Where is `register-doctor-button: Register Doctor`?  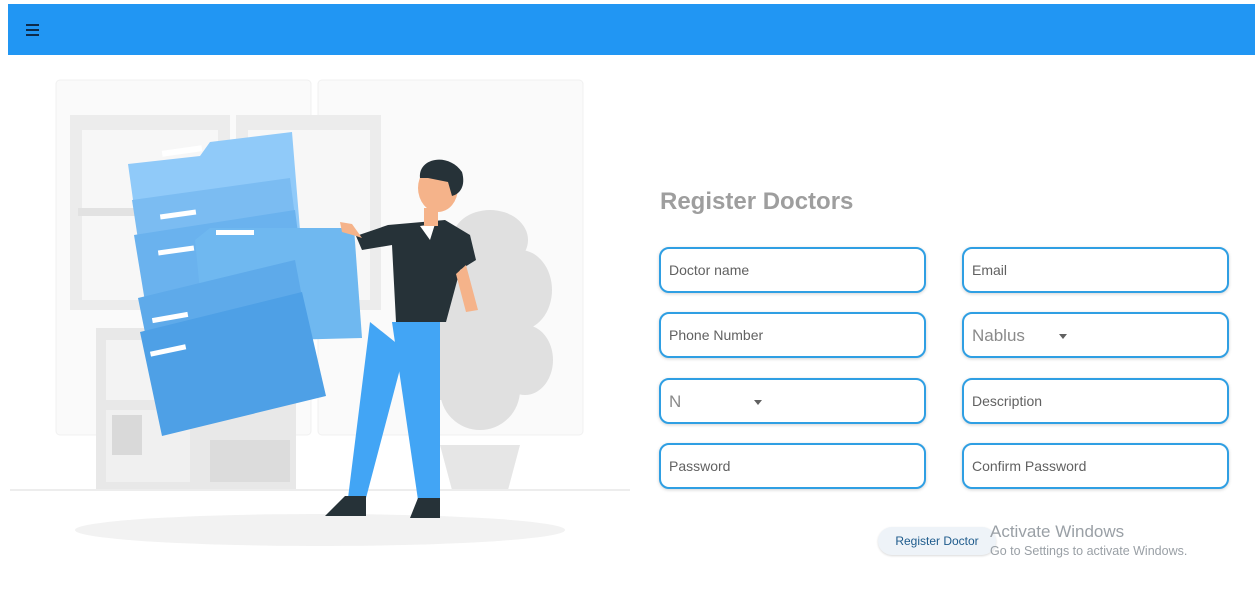
register-doctor-button: Register Doctor is located at coordinates (937, 541).